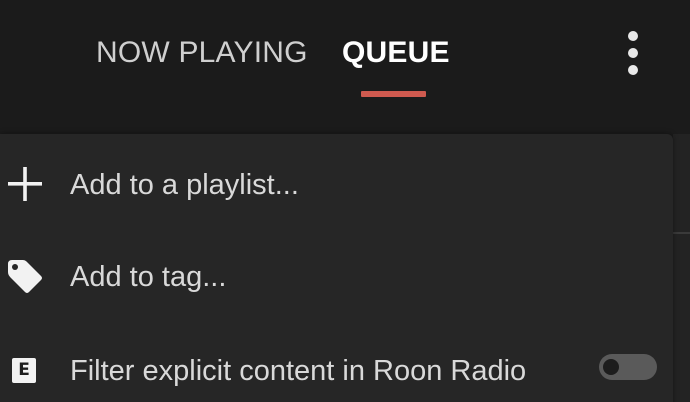  Describe the element at coordinates (24, 370) in the screenshot. I see `explicit-badge-icon: E` at that location.